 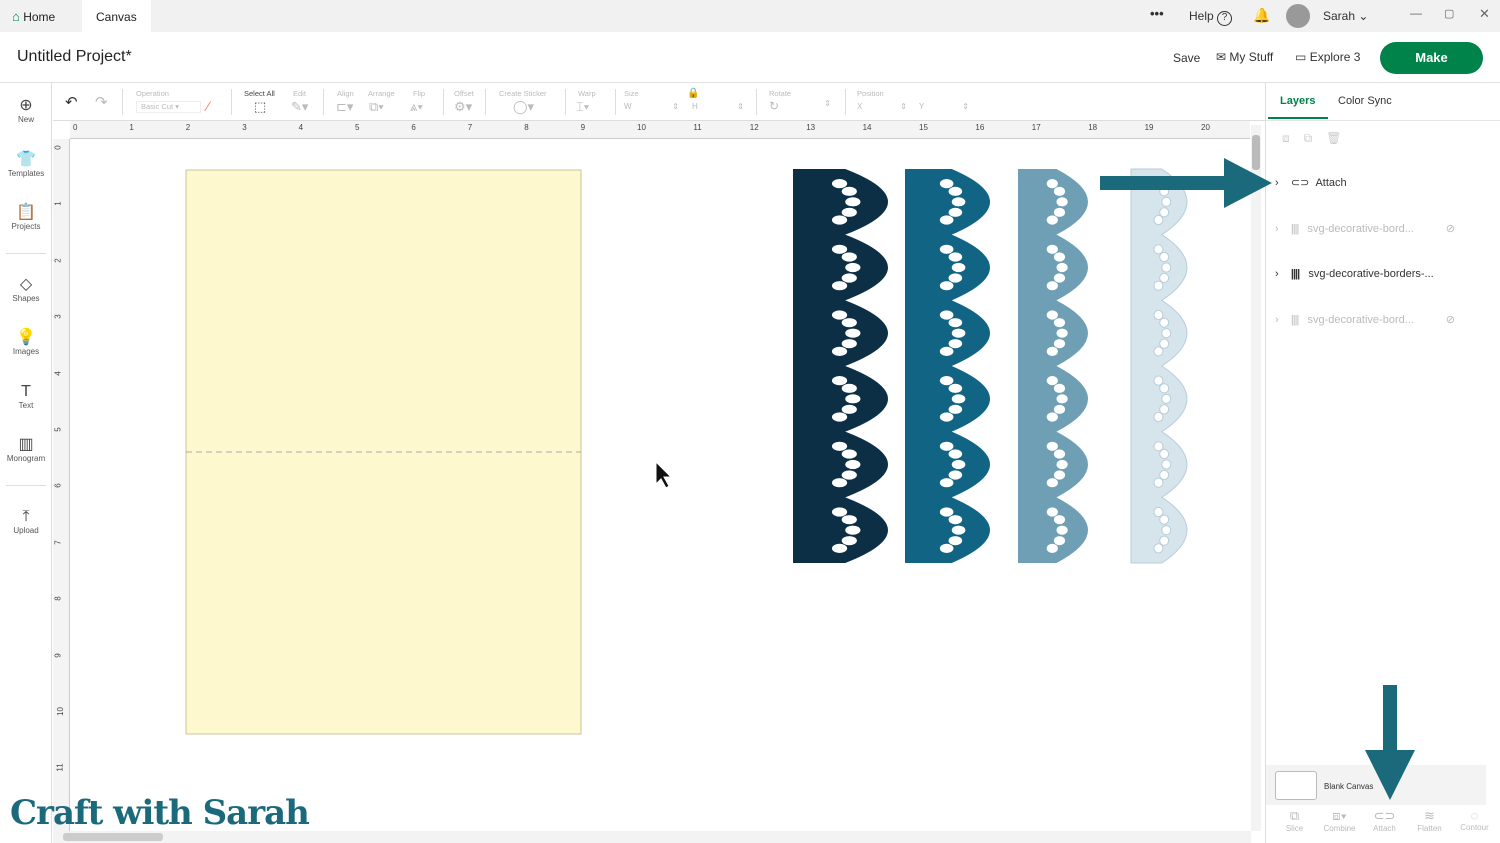 What do you see at coordinates (1244, 57) in the screenshot?
I see `my-stuff-button: ✉ My Stuff` at bounding box center [1244, 57].